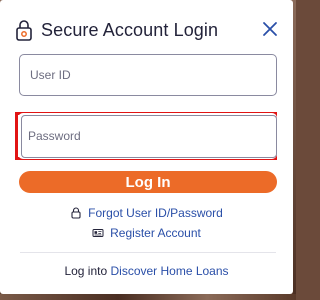 The image size is (320, 300). Describe the element at coordinates (86, 271) in the screenshot. I see `footer-prefix: Log into` at that location.